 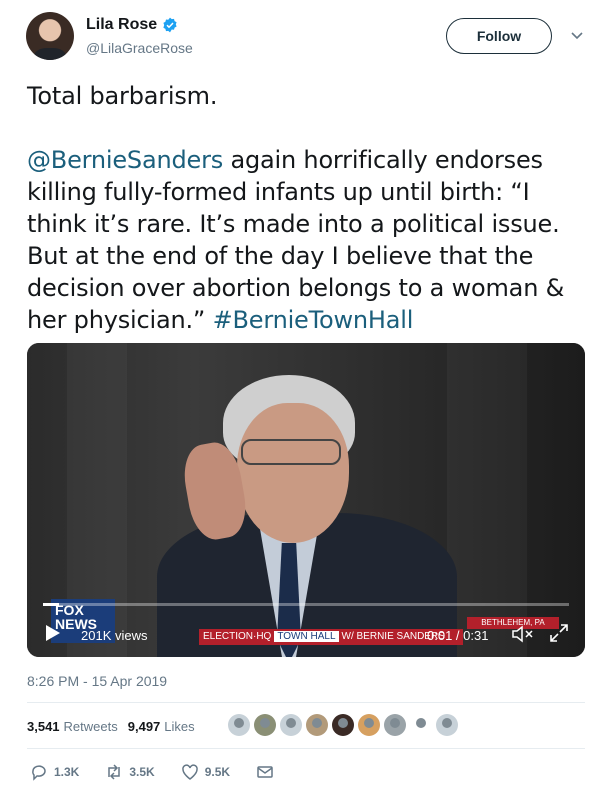 I want to click on retweet-count: 3.5K, so click(x=142, y=772).